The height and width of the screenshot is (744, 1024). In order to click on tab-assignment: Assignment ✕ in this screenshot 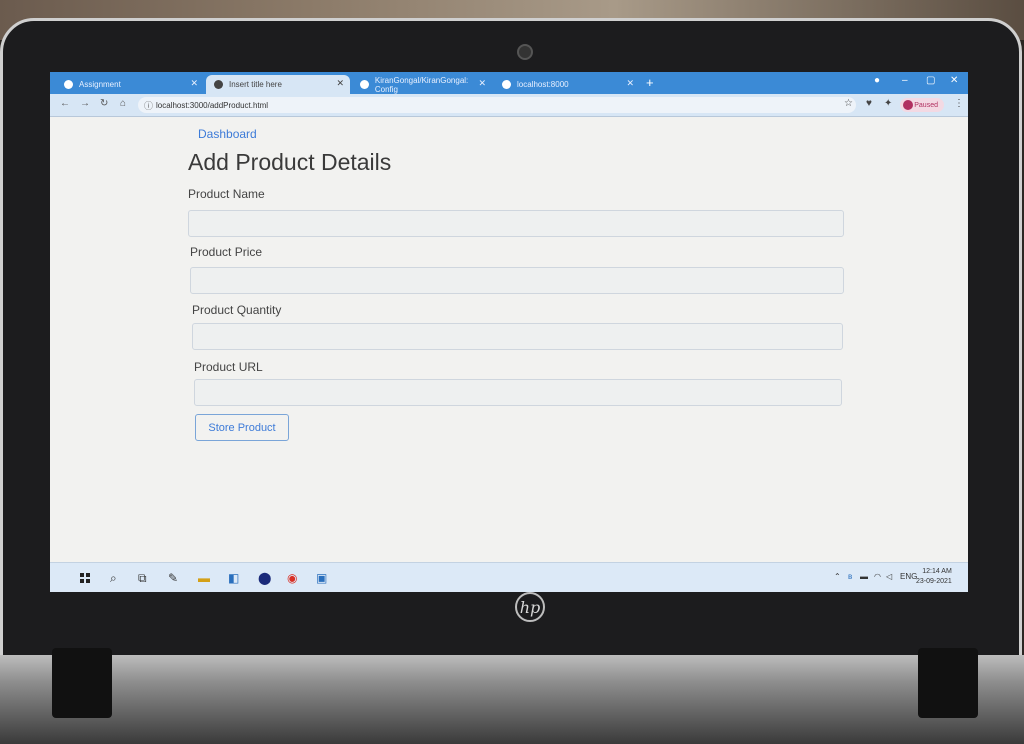, I will do `click(130, 84)`.